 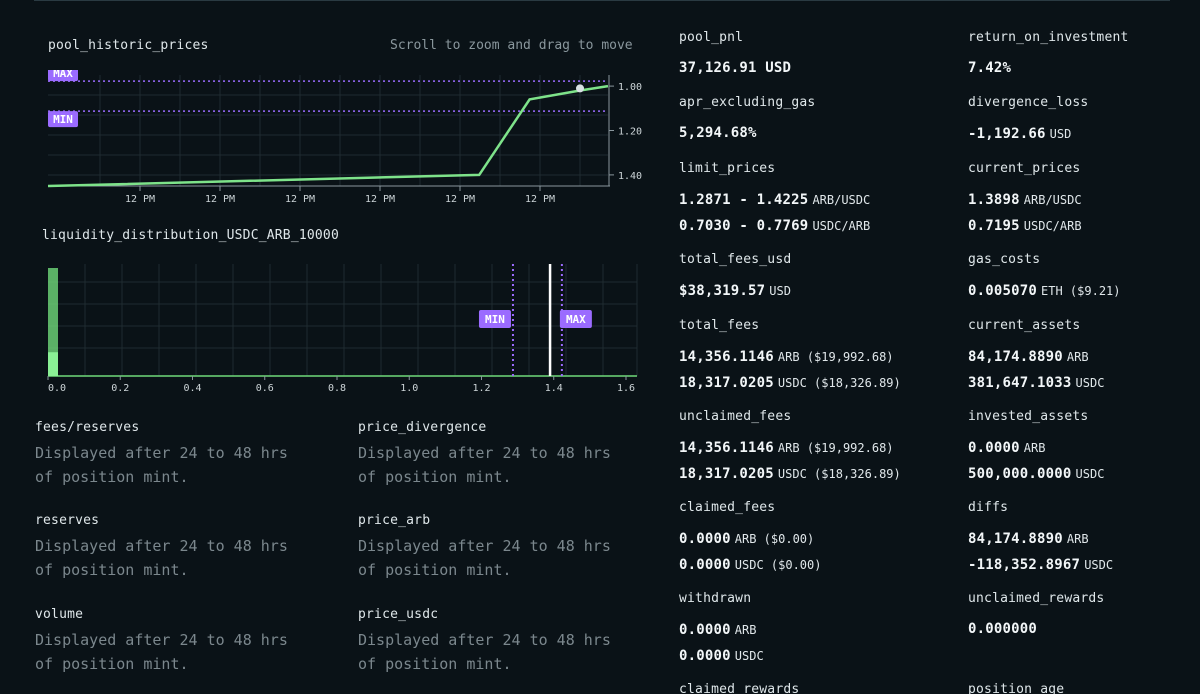 I want to click on metric-label: unclaimed_fees, so click(x=735, y=416).